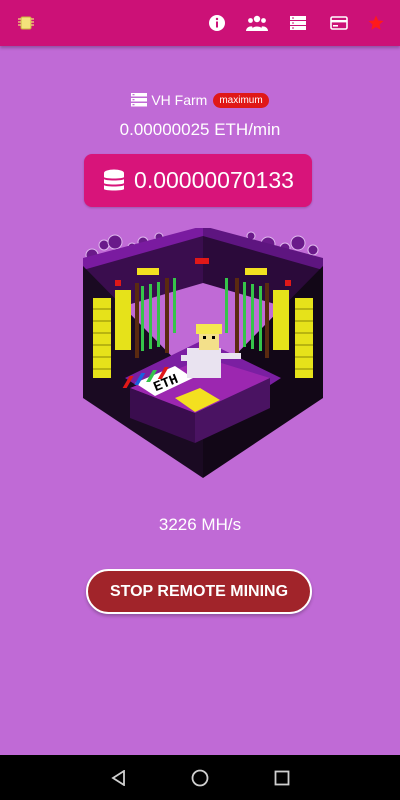  Describe the element at coordinates (282, 778) in the screenshot. I see `recents-icon` at that location.